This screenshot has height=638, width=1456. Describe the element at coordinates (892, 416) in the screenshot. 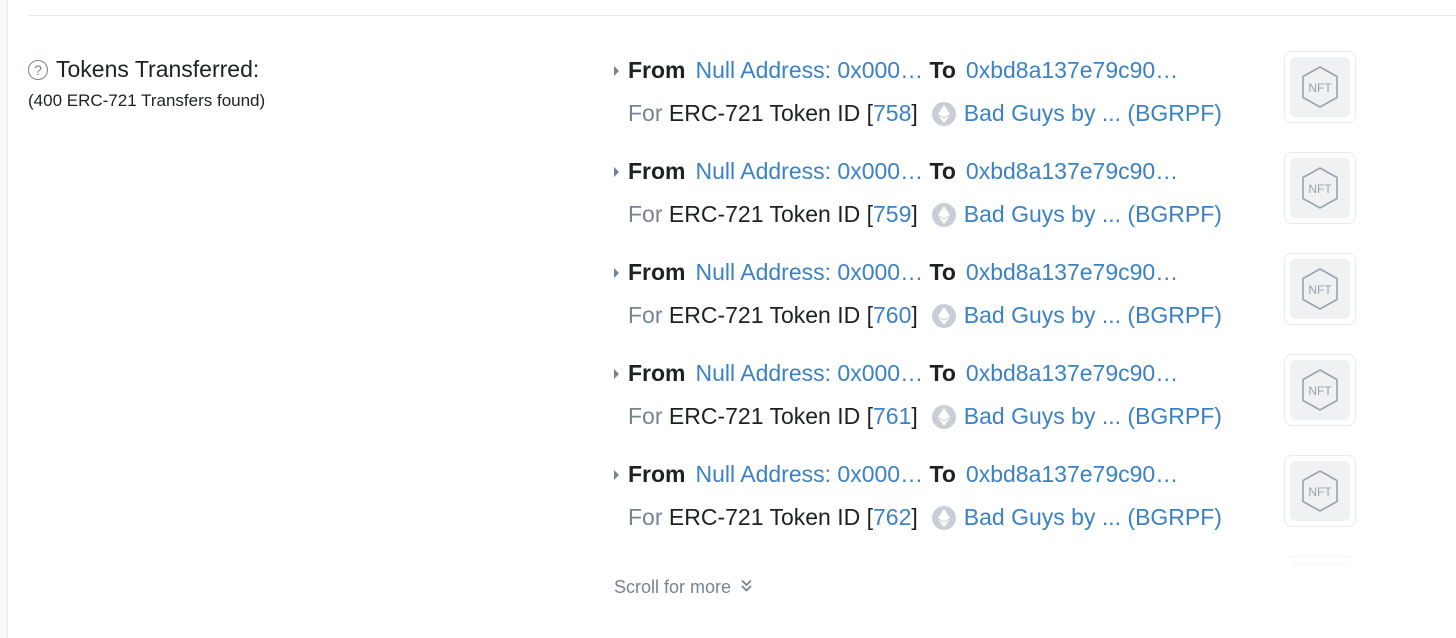

I see `token-id-link: 761` at that location.